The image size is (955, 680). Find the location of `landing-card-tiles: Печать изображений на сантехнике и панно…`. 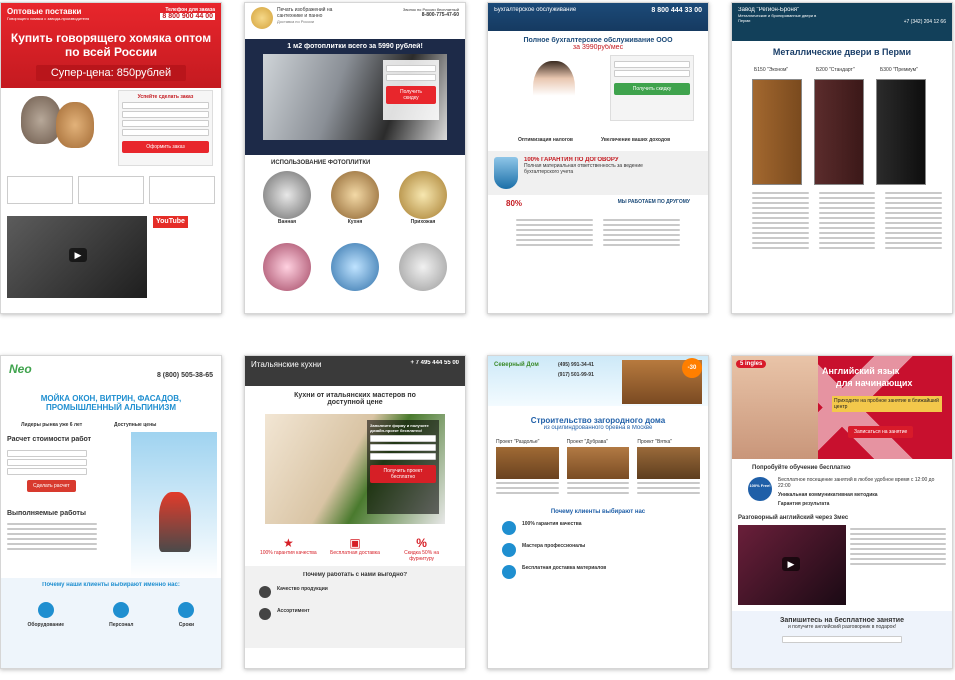

landing-card-tiles: Печать изображений на сантехнике и панно… is located at coordinates (355, 158).